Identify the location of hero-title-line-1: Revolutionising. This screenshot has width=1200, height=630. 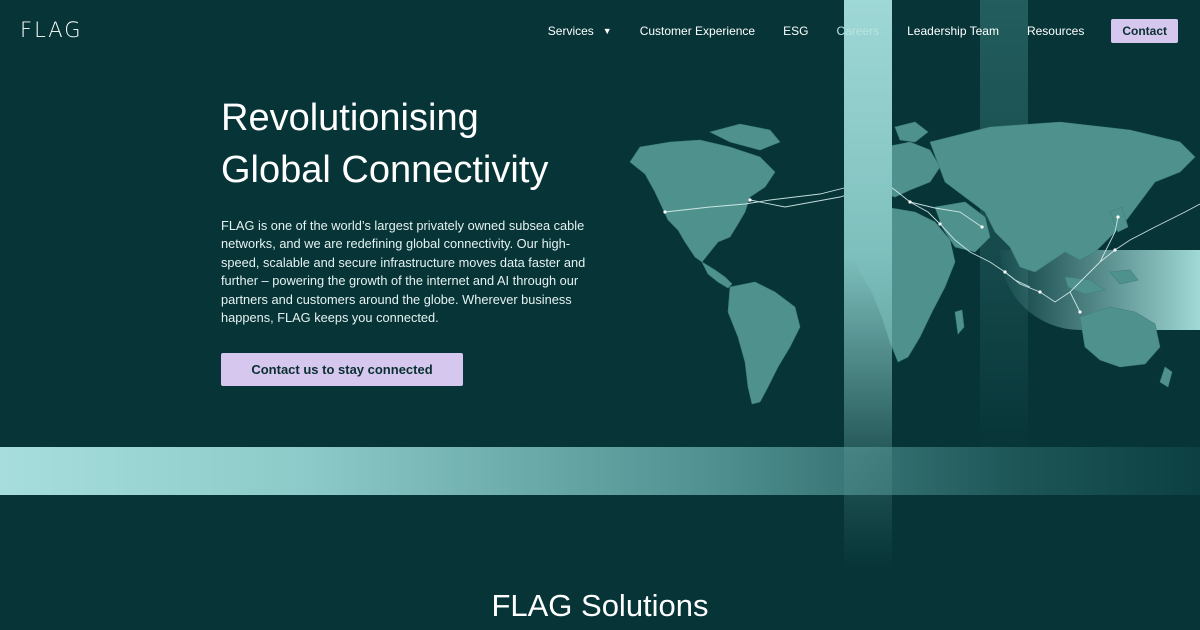
(350, 118).